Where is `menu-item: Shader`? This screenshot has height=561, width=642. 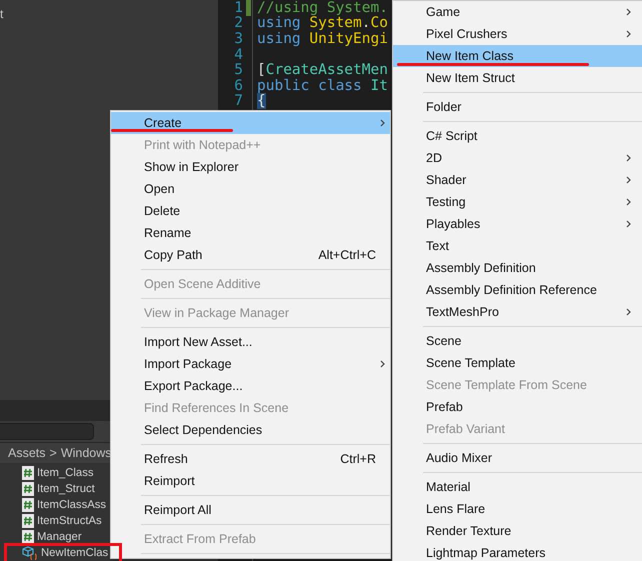 menu-item: Shader is located at coordinates (517, 180).